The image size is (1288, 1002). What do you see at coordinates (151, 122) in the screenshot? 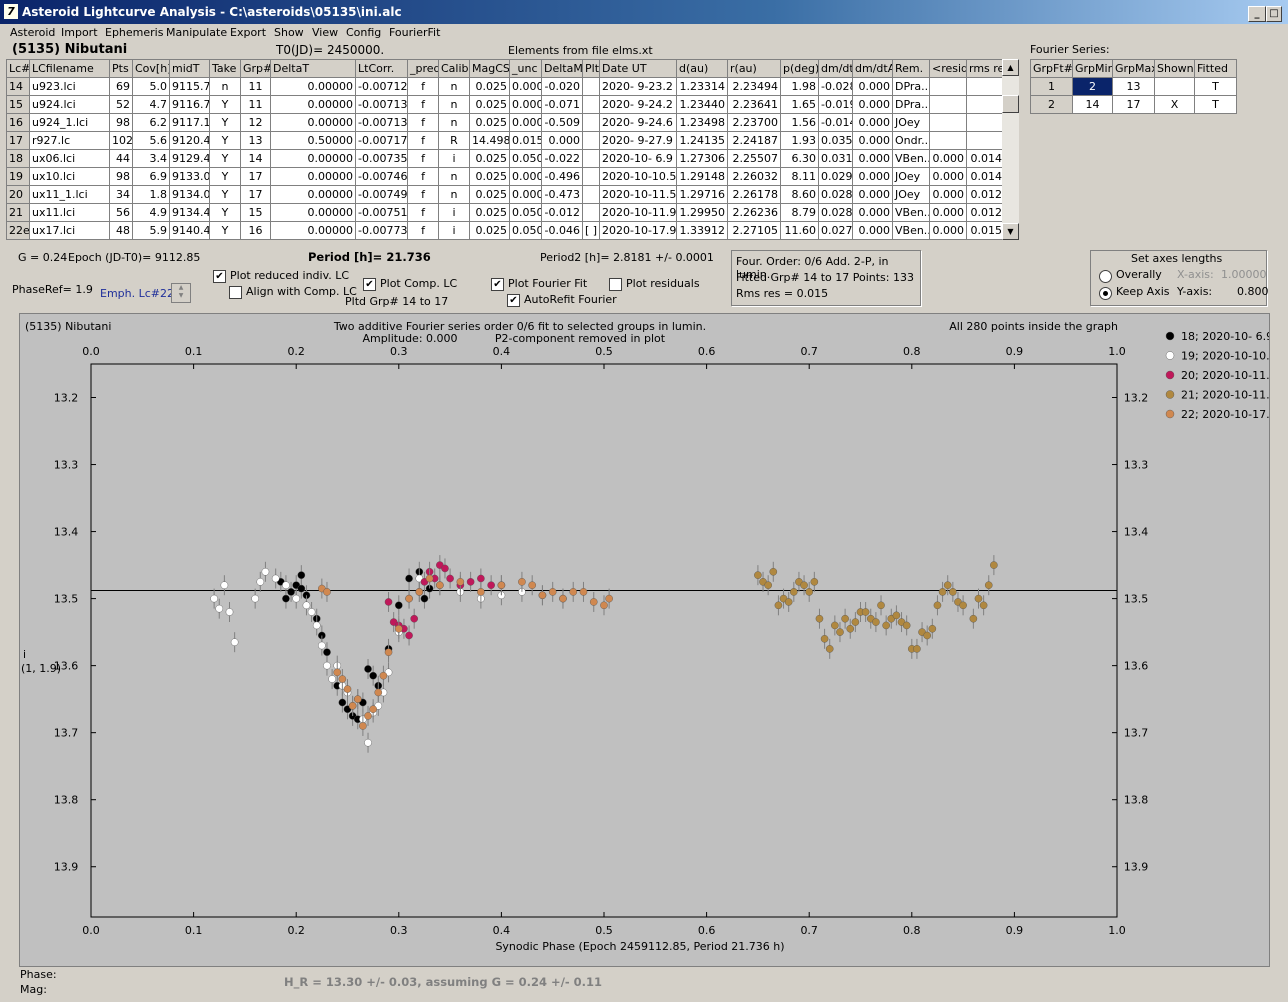
I see `table-cell: 6.2` at bounding box center [151, 122].